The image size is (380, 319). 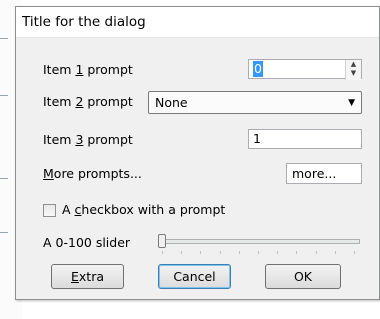 What do you see at coordinates (49, 210) in the screenshot?
I see `prompt-checkbox` at bounding box center [49, 210].